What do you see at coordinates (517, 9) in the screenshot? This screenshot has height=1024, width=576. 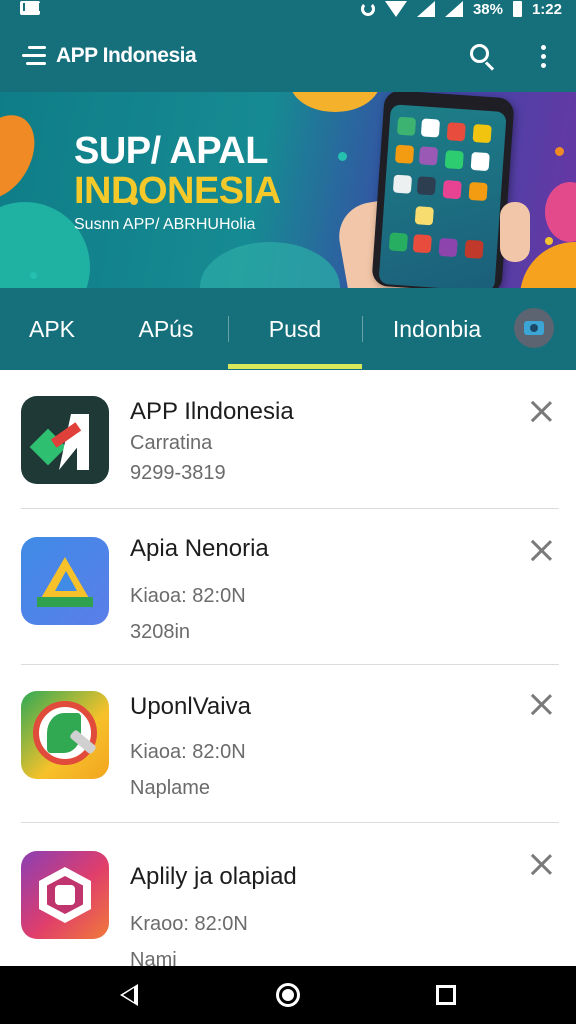 I see `battery-icon` at bounding box center [517, 9].